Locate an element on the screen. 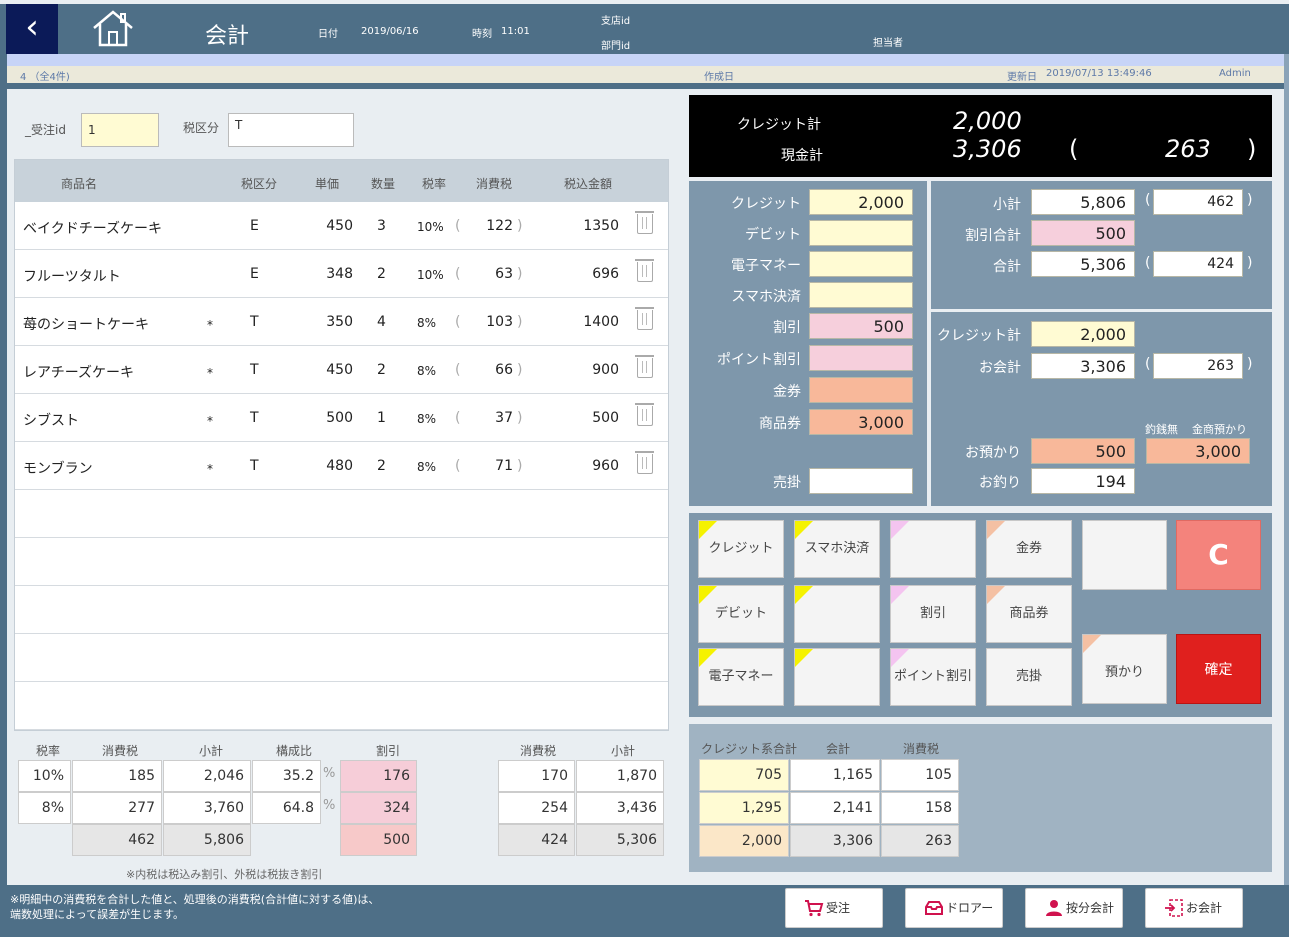 The image size is (1289, 937). bill-tax-field: 263 is located at coordinates (1198, 366).